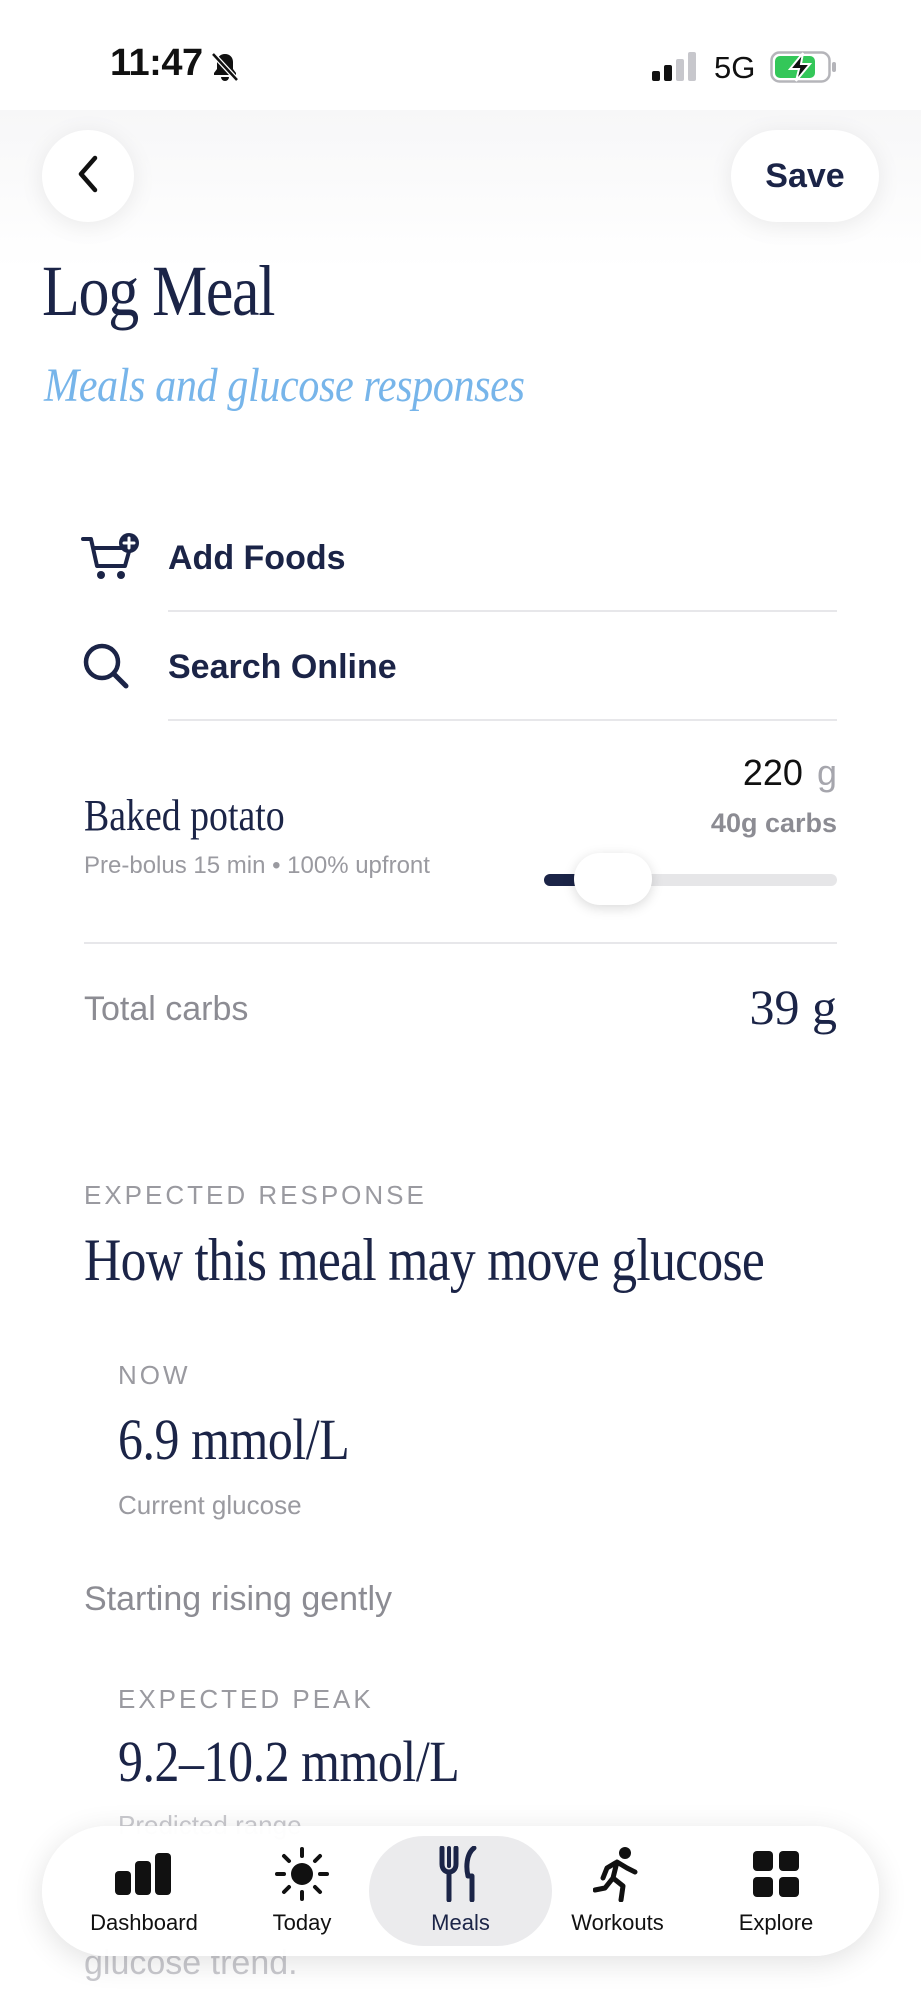  What do you see at coordinates (115, 667) in the screenshot?
I see `search-icon` at bounding box center [115, 667].